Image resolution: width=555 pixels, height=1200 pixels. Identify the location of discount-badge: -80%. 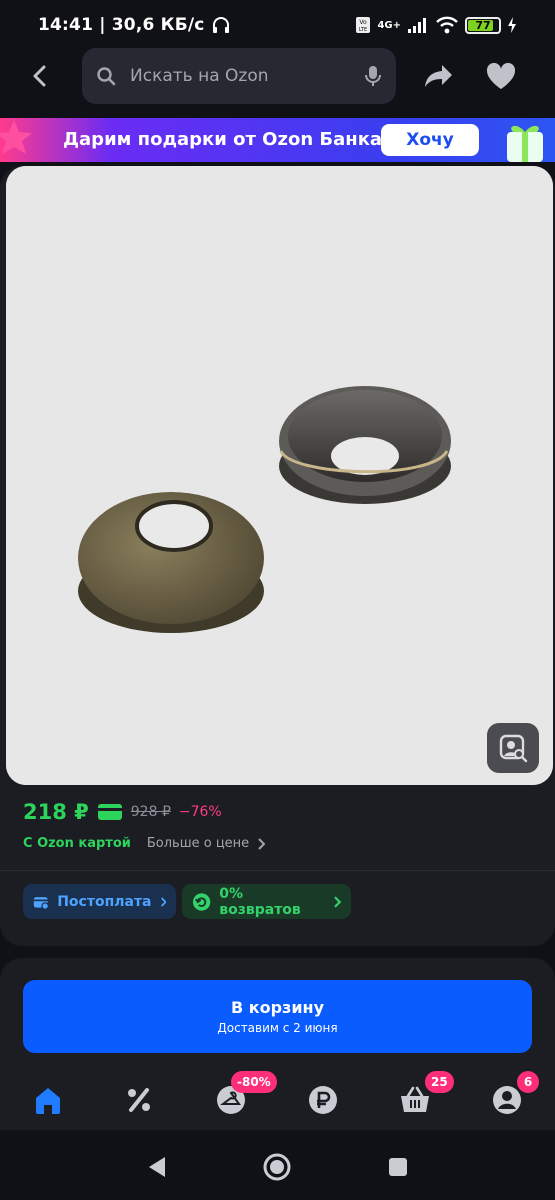
(254, 1082).